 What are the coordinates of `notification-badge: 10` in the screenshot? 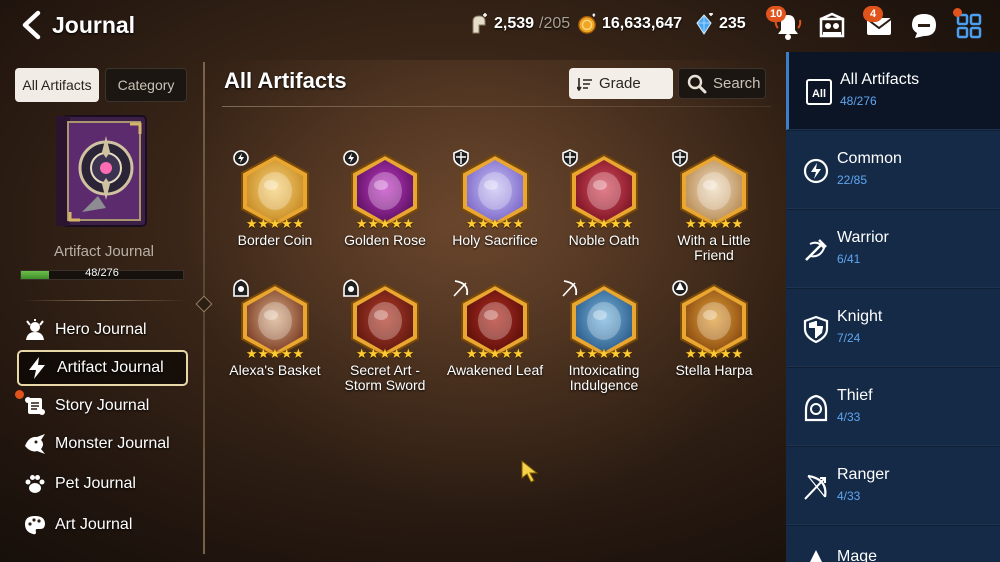 It's located at (776, 14).